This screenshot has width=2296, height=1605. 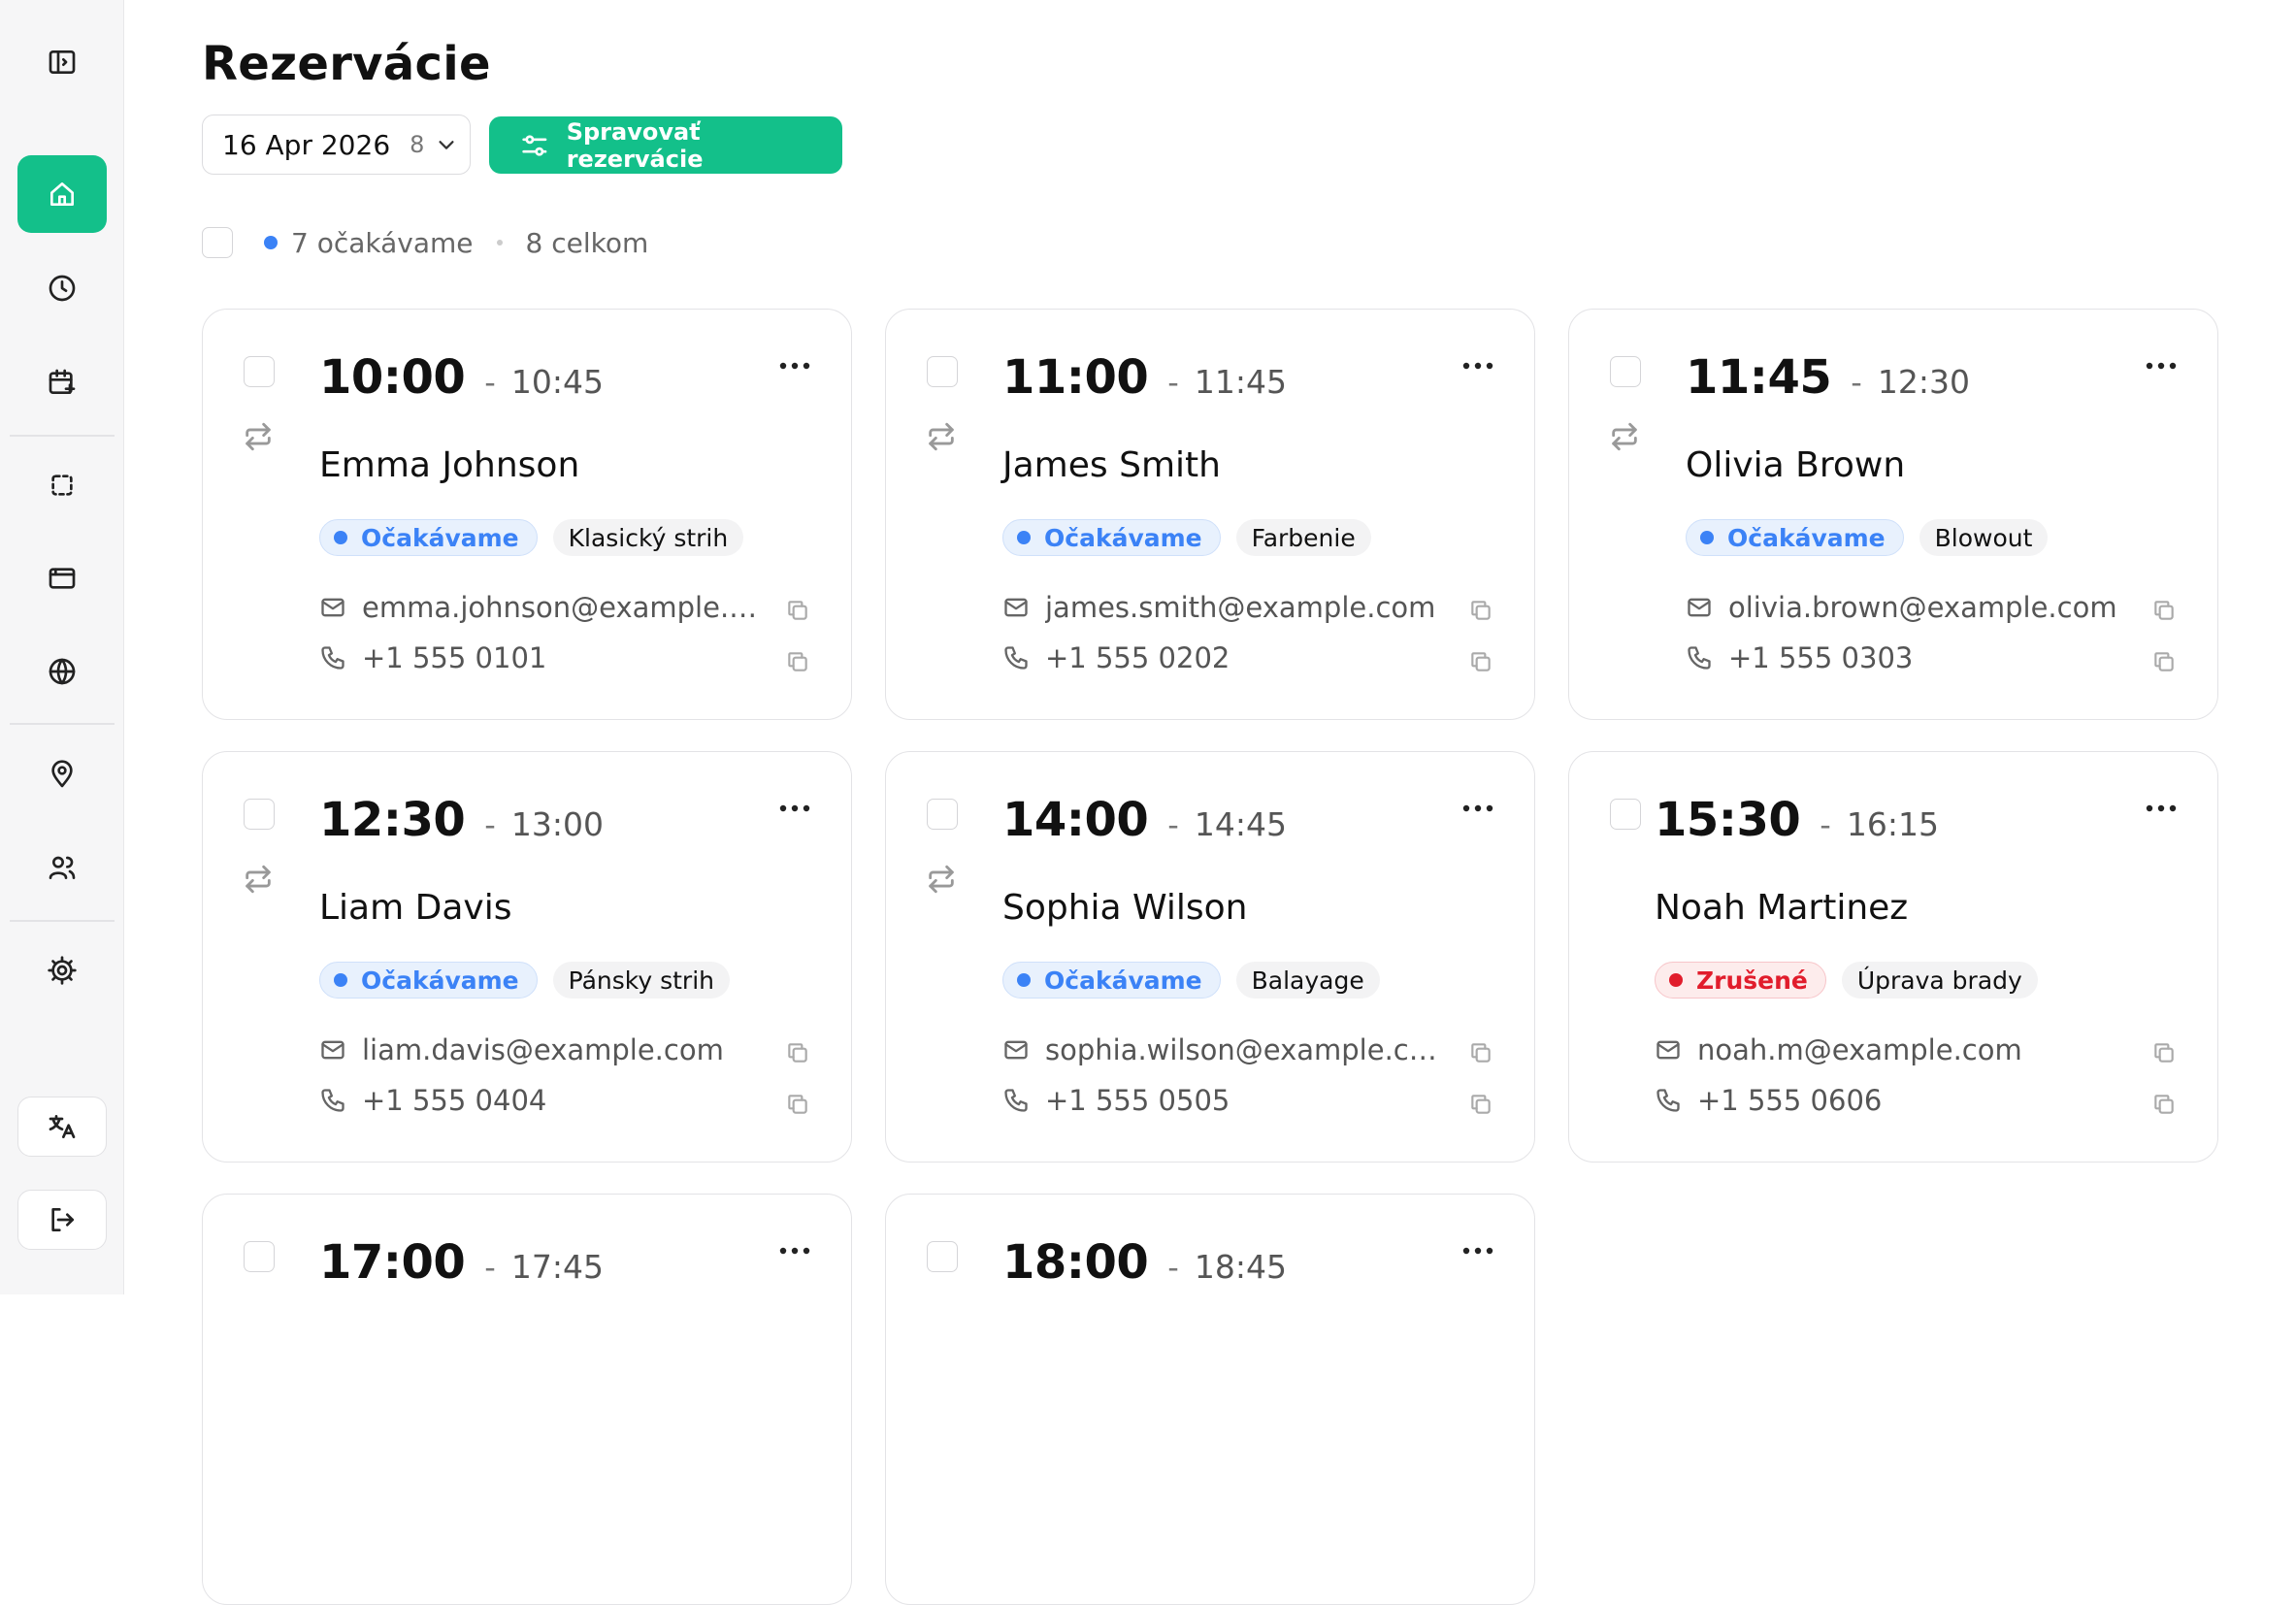 I want to click on customer-email: sophia.wilson@example.com, so click(x=1249, y=1050).